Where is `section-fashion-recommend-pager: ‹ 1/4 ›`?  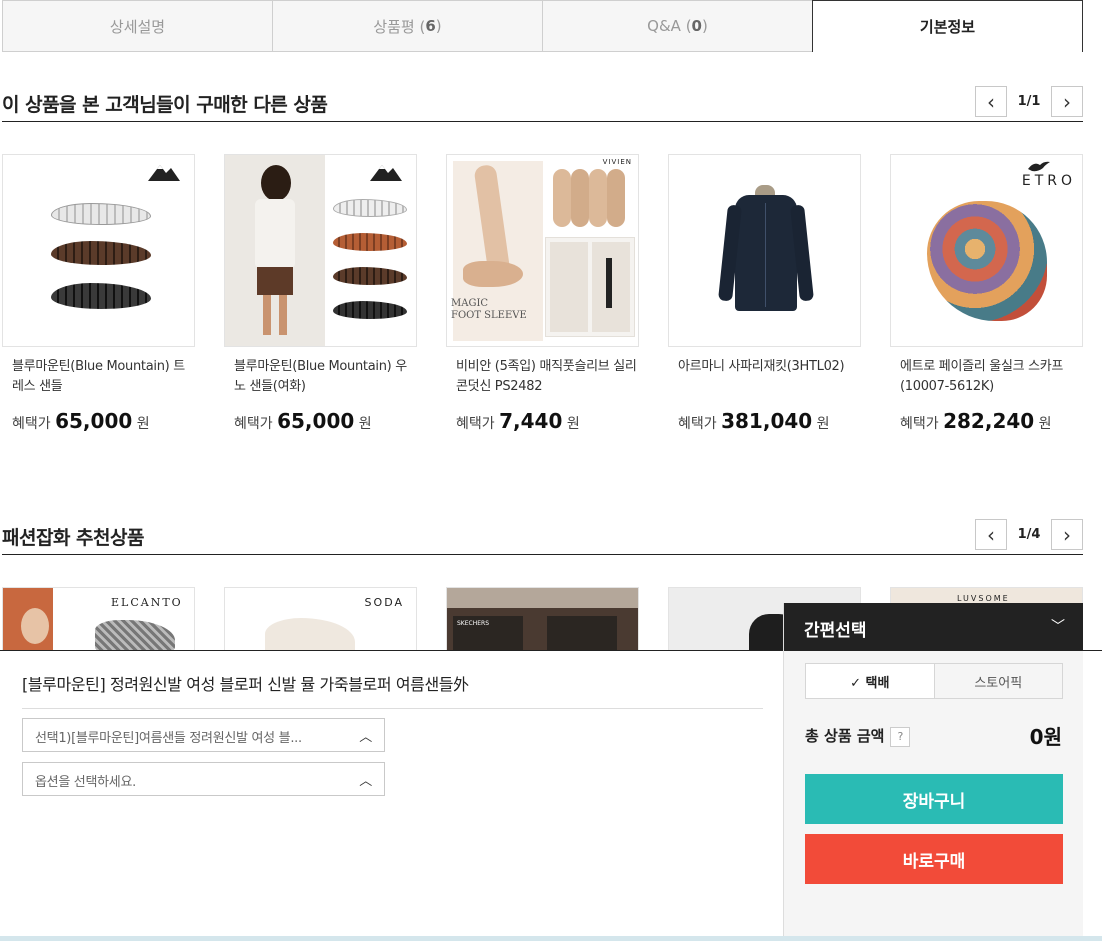
section-fashion-recommend-pager: ‹ 1/4 › is located at coordinates (1029, 534).